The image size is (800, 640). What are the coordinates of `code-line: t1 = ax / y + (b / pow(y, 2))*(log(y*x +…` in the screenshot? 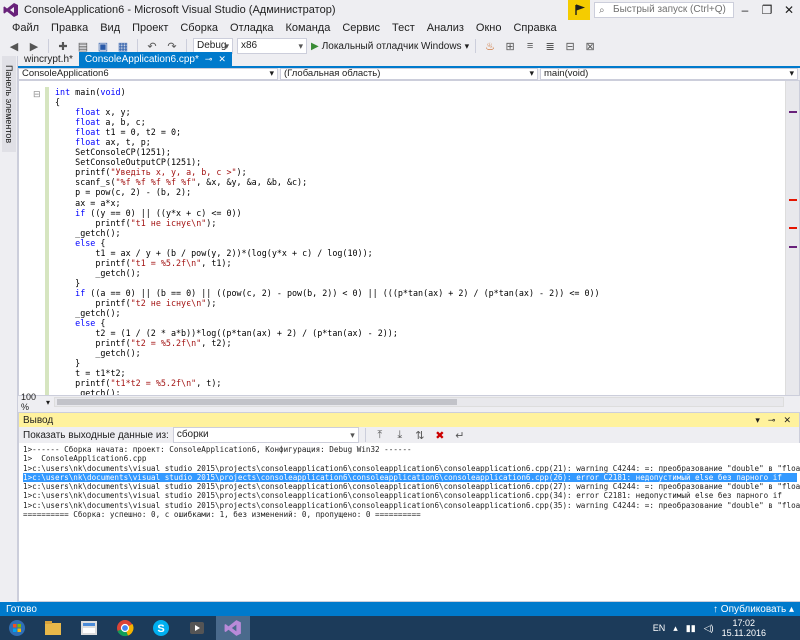 It's located at (327, 253).